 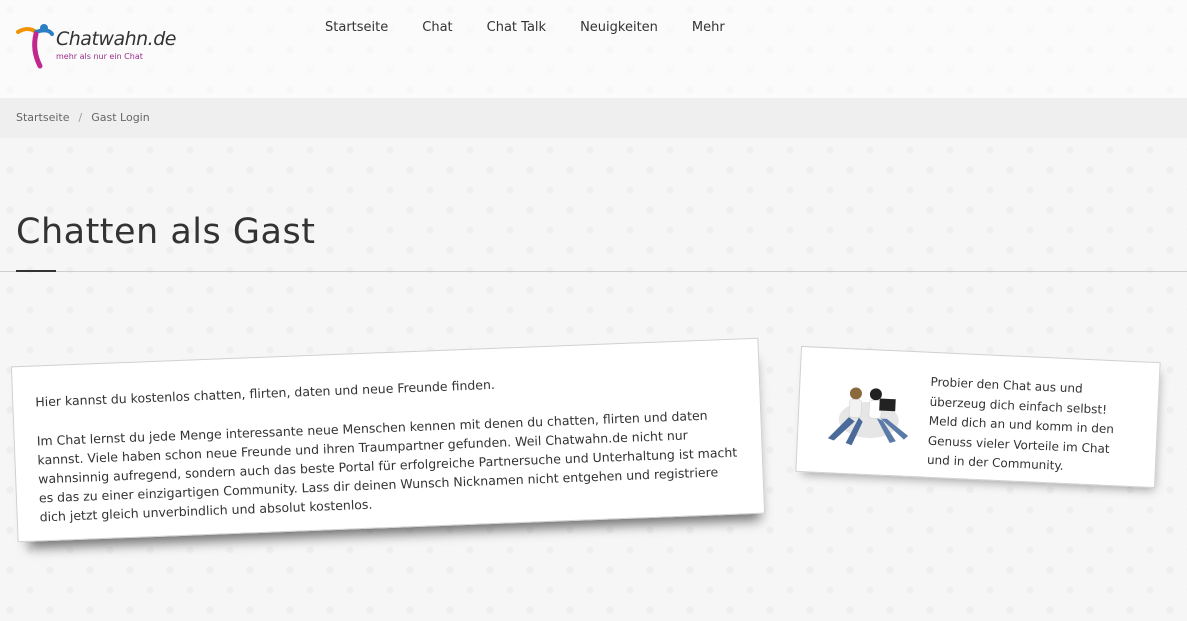 What do you see at coordinates (868, 416) in the screenshot?
I see `promo-image-people-with-laptop` at bounding box center [868, 416].